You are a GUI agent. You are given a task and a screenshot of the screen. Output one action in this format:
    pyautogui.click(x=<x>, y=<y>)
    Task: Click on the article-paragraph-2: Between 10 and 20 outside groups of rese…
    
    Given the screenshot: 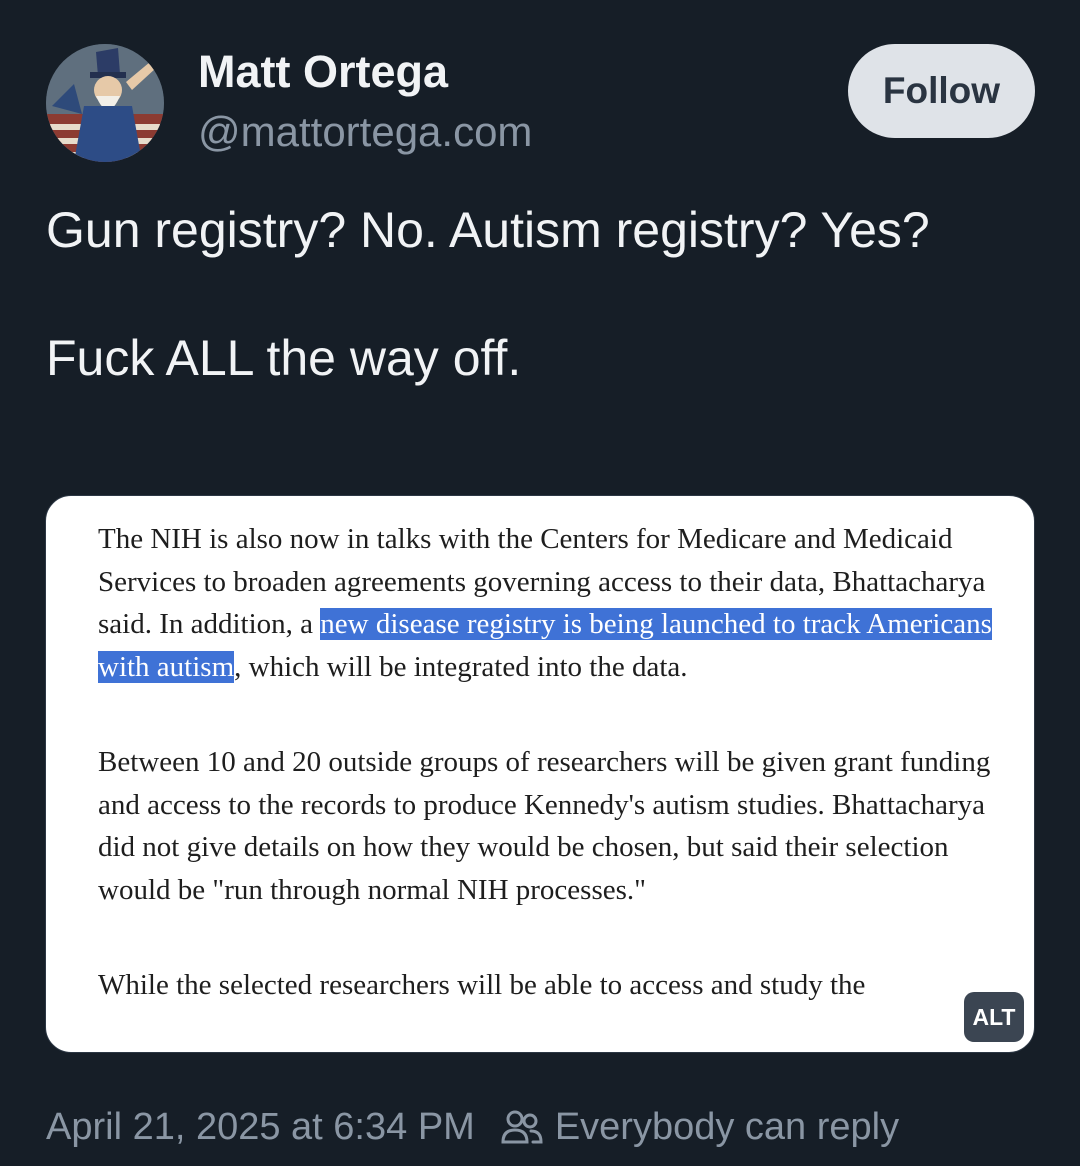 What is the action you would take?
    pyautogui.click(x=544, y=826)
    